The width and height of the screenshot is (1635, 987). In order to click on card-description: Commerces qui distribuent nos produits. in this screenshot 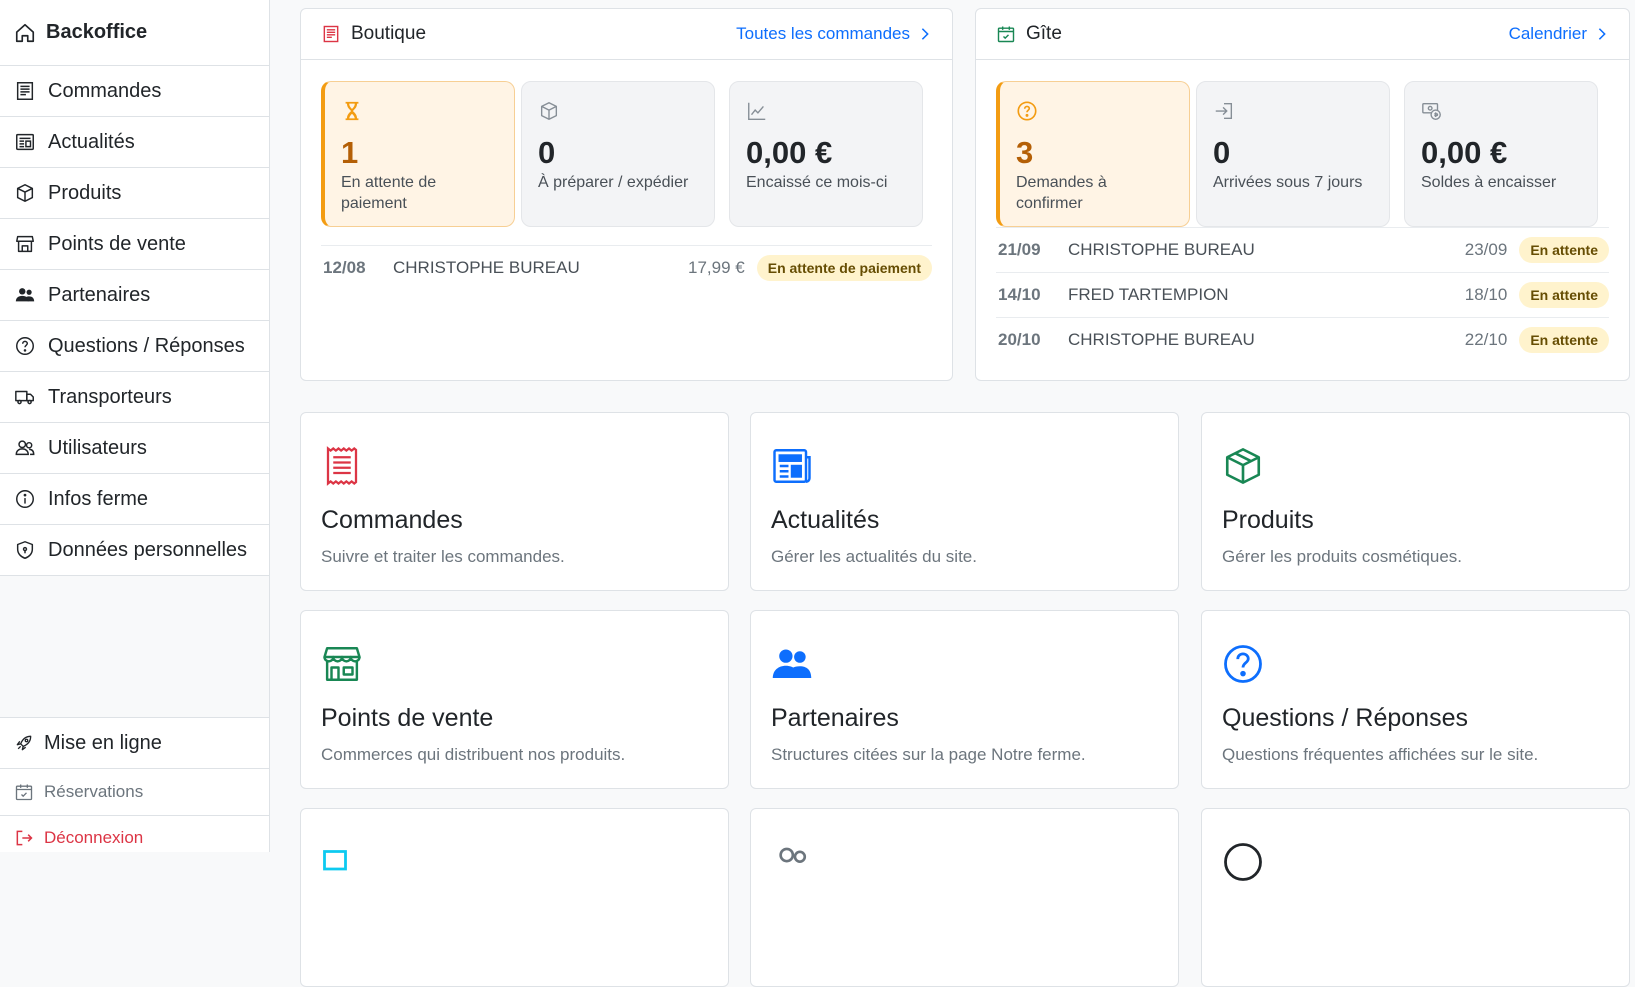, I will do `click(473, 754)`.